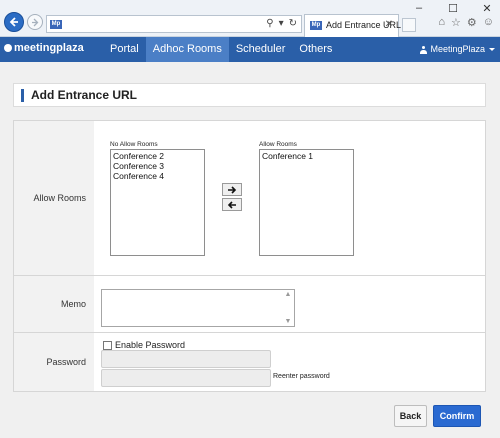 This screenshot has width=500, height=438. Describe the element at coordinates (84, 95) in the screenshot. I see `page-title: Add Entrance URL` at that location.